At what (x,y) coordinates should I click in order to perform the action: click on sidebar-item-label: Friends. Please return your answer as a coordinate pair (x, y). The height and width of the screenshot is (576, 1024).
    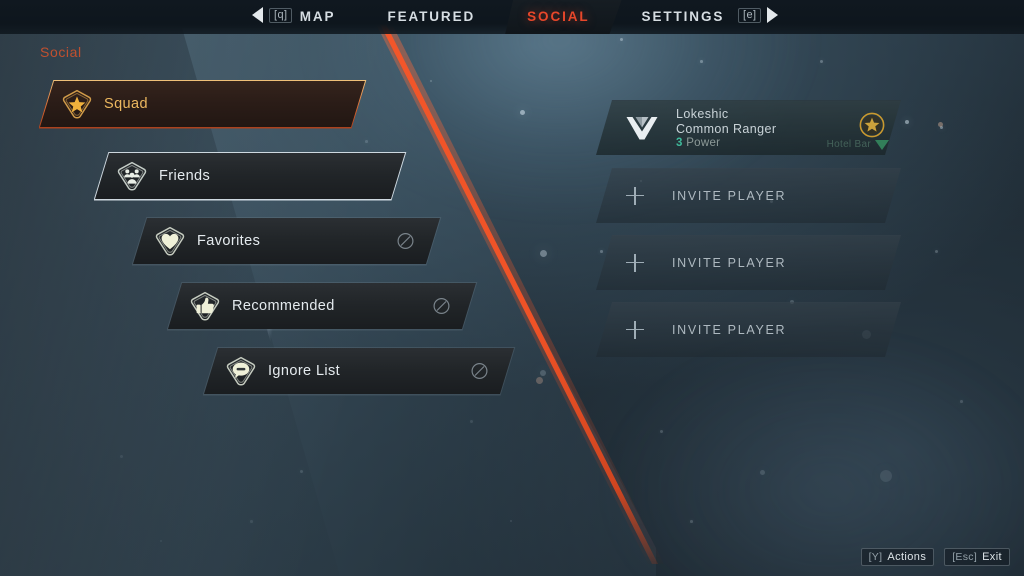
    Looking at the image, I should click on (185, 176).